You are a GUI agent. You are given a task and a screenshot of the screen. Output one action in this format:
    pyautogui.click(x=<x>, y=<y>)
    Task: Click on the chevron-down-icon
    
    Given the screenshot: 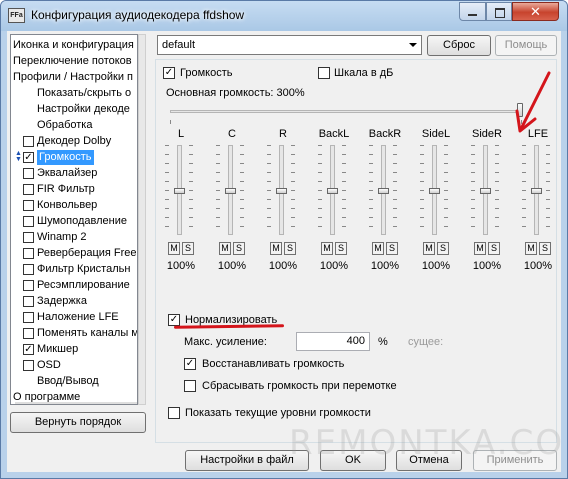 What is the action you would take?
    pyautogui.click(x=413, y=45)
    